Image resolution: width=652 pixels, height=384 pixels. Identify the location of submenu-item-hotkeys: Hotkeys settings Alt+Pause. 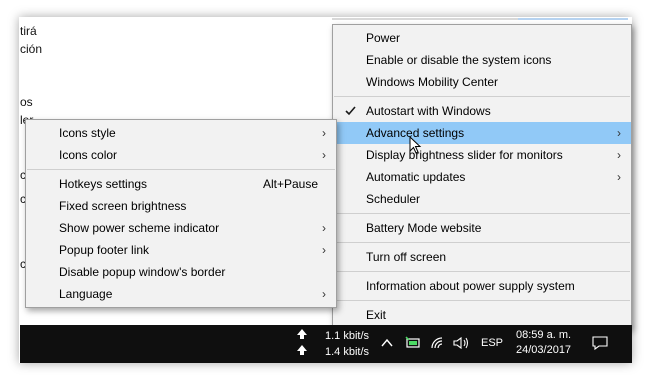
(181, 184).